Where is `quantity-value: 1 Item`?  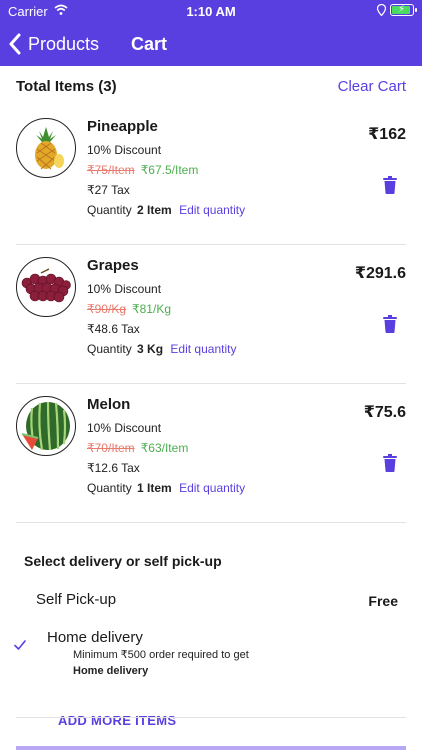 quantity-value: 1 Item is located at coordinates (154, 488).